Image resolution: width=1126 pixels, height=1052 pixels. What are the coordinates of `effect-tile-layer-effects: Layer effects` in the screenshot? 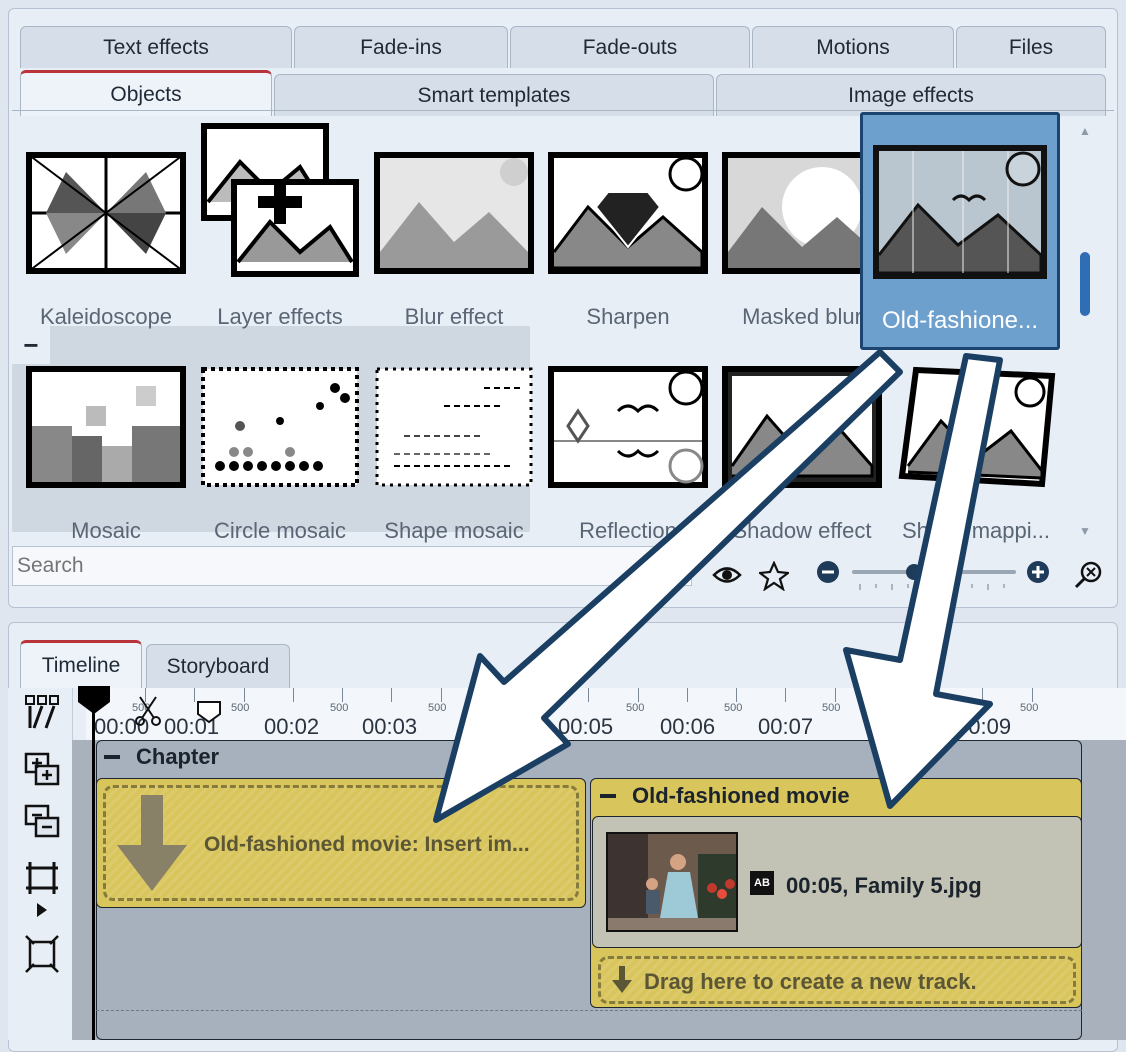 It's located at (280, 229).